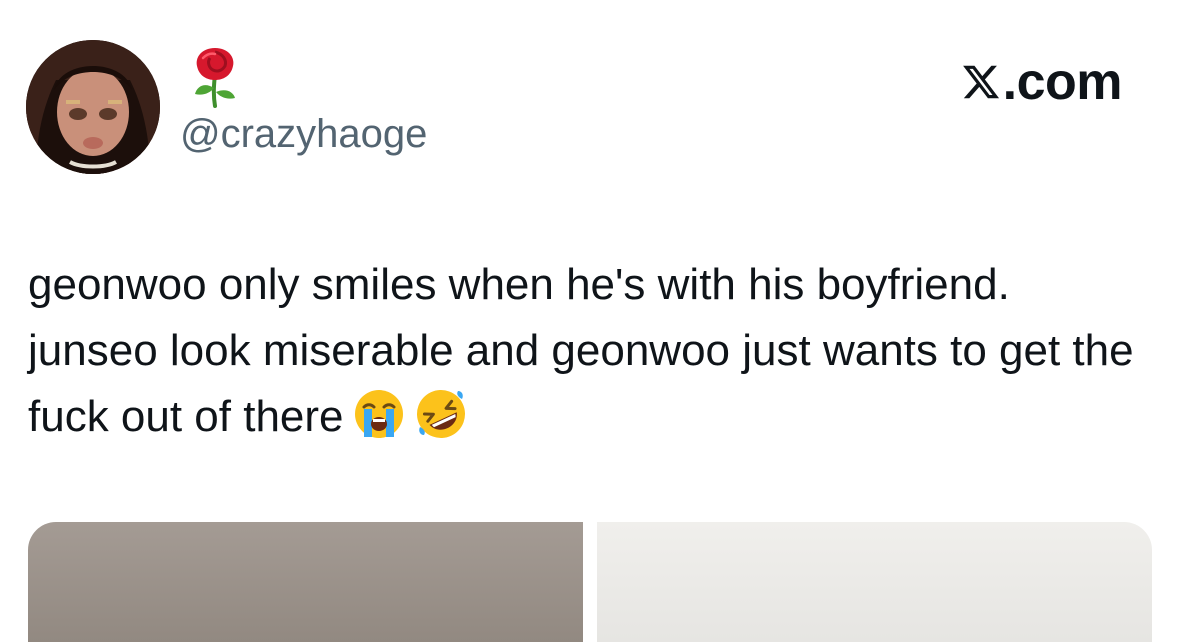  I want to click on brand-logo: .com, so click(1042, 82).